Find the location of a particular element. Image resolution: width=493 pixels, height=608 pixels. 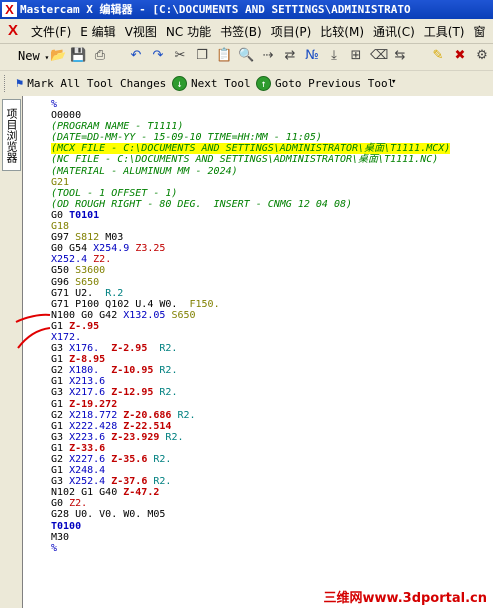

code-token: F150. is located at coordinates (204, 304).